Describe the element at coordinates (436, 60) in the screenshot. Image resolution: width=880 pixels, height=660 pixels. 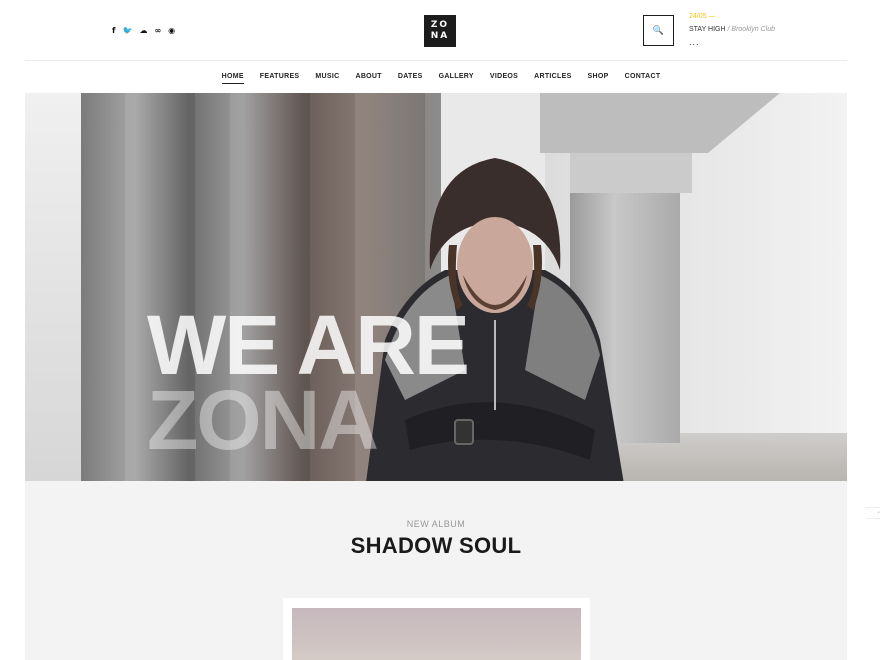
I see `header-divider` at that location.